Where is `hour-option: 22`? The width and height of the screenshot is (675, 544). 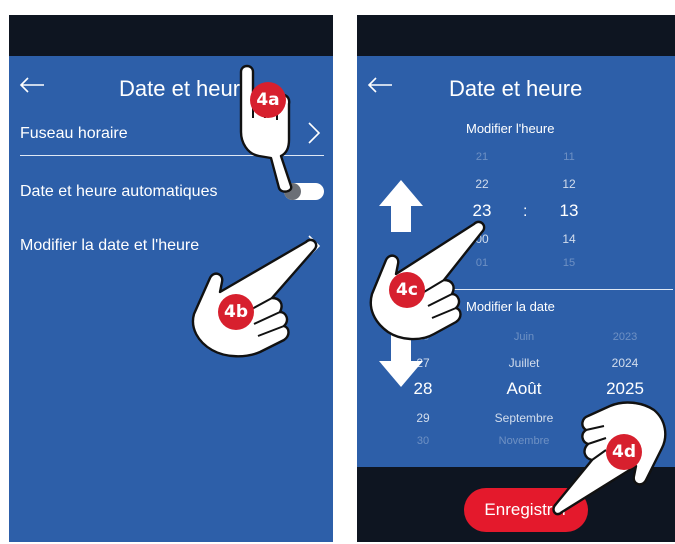
hour-option: 22 is located at coordinates (481, 184).